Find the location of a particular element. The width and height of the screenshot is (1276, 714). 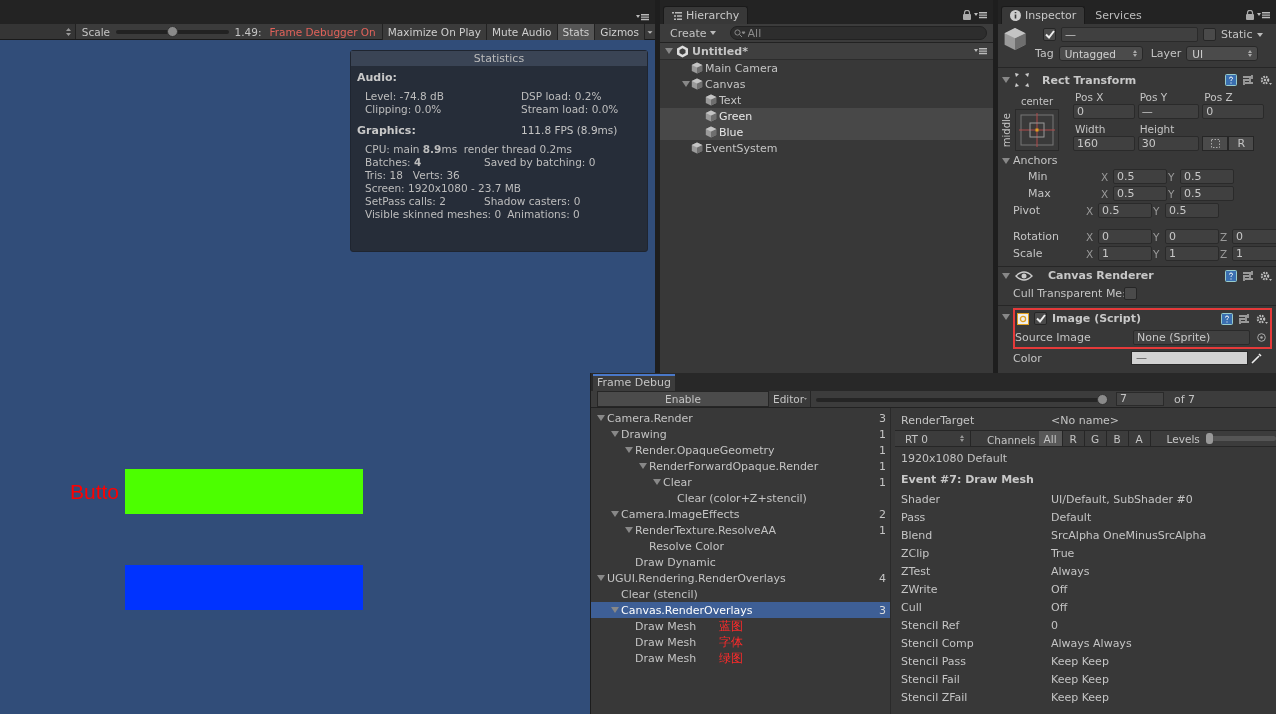

property-name: ZWrite is located at coordinates (920, 589).